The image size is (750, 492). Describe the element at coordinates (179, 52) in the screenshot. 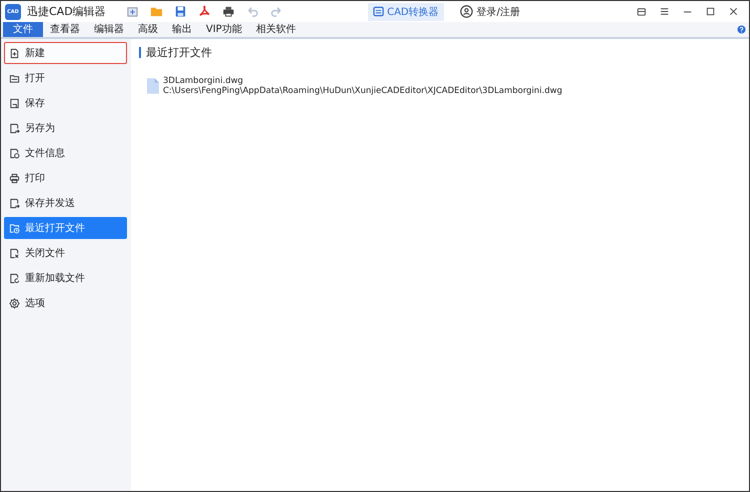

I see `section-heading: 最近打开文件` at that location.